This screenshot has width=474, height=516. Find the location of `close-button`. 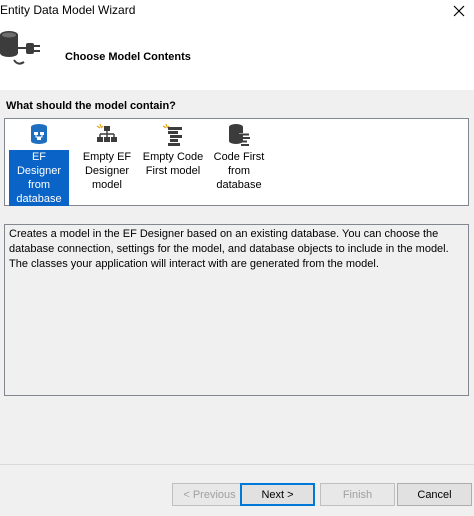

close-button is located at coordinates (459, 11).